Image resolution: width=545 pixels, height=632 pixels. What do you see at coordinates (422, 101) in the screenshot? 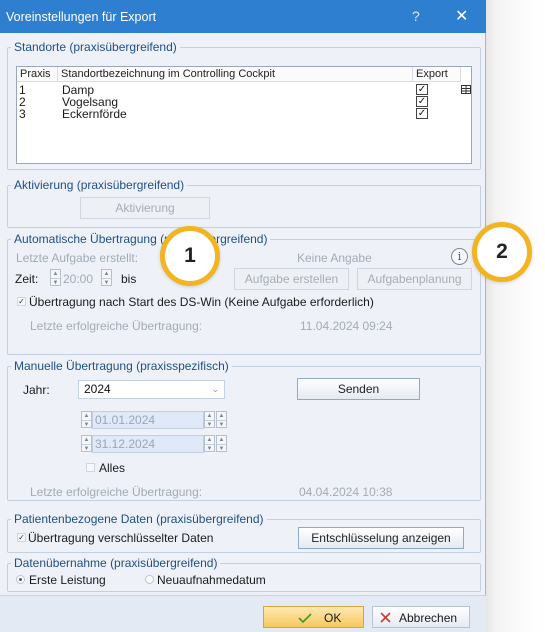
I see `export-checkbox-2: ✓` at bounding box center [422, 101].